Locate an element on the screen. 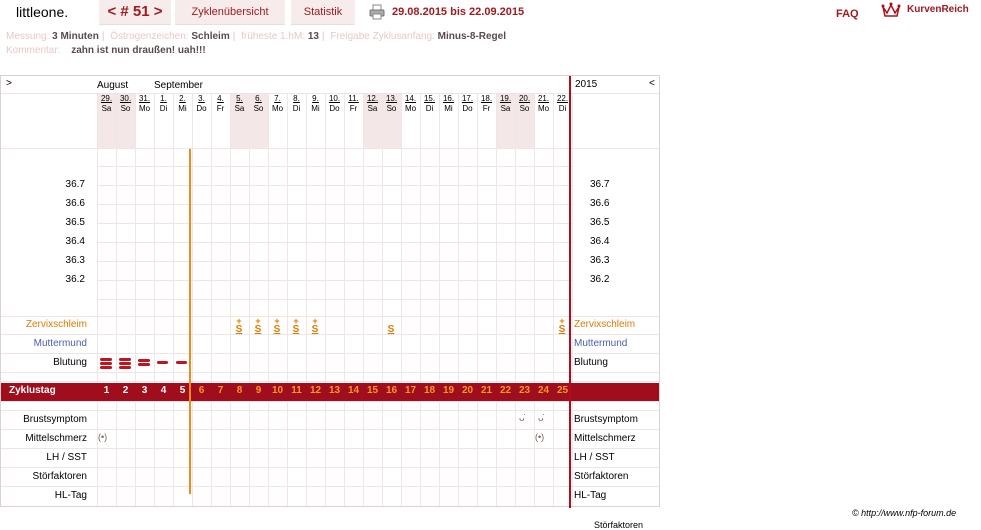 The width and height of the screenshot is (981, 530). earliest-label: früheste 1.hM: is located at coordinates (273, 36).